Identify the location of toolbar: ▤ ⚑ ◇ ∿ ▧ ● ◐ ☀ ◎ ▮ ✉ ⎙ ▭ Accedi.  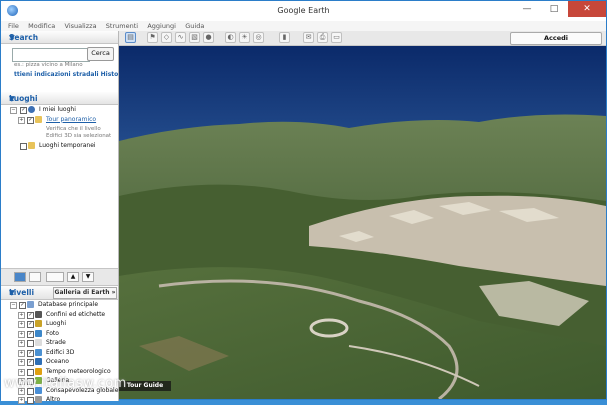
(362, 38).